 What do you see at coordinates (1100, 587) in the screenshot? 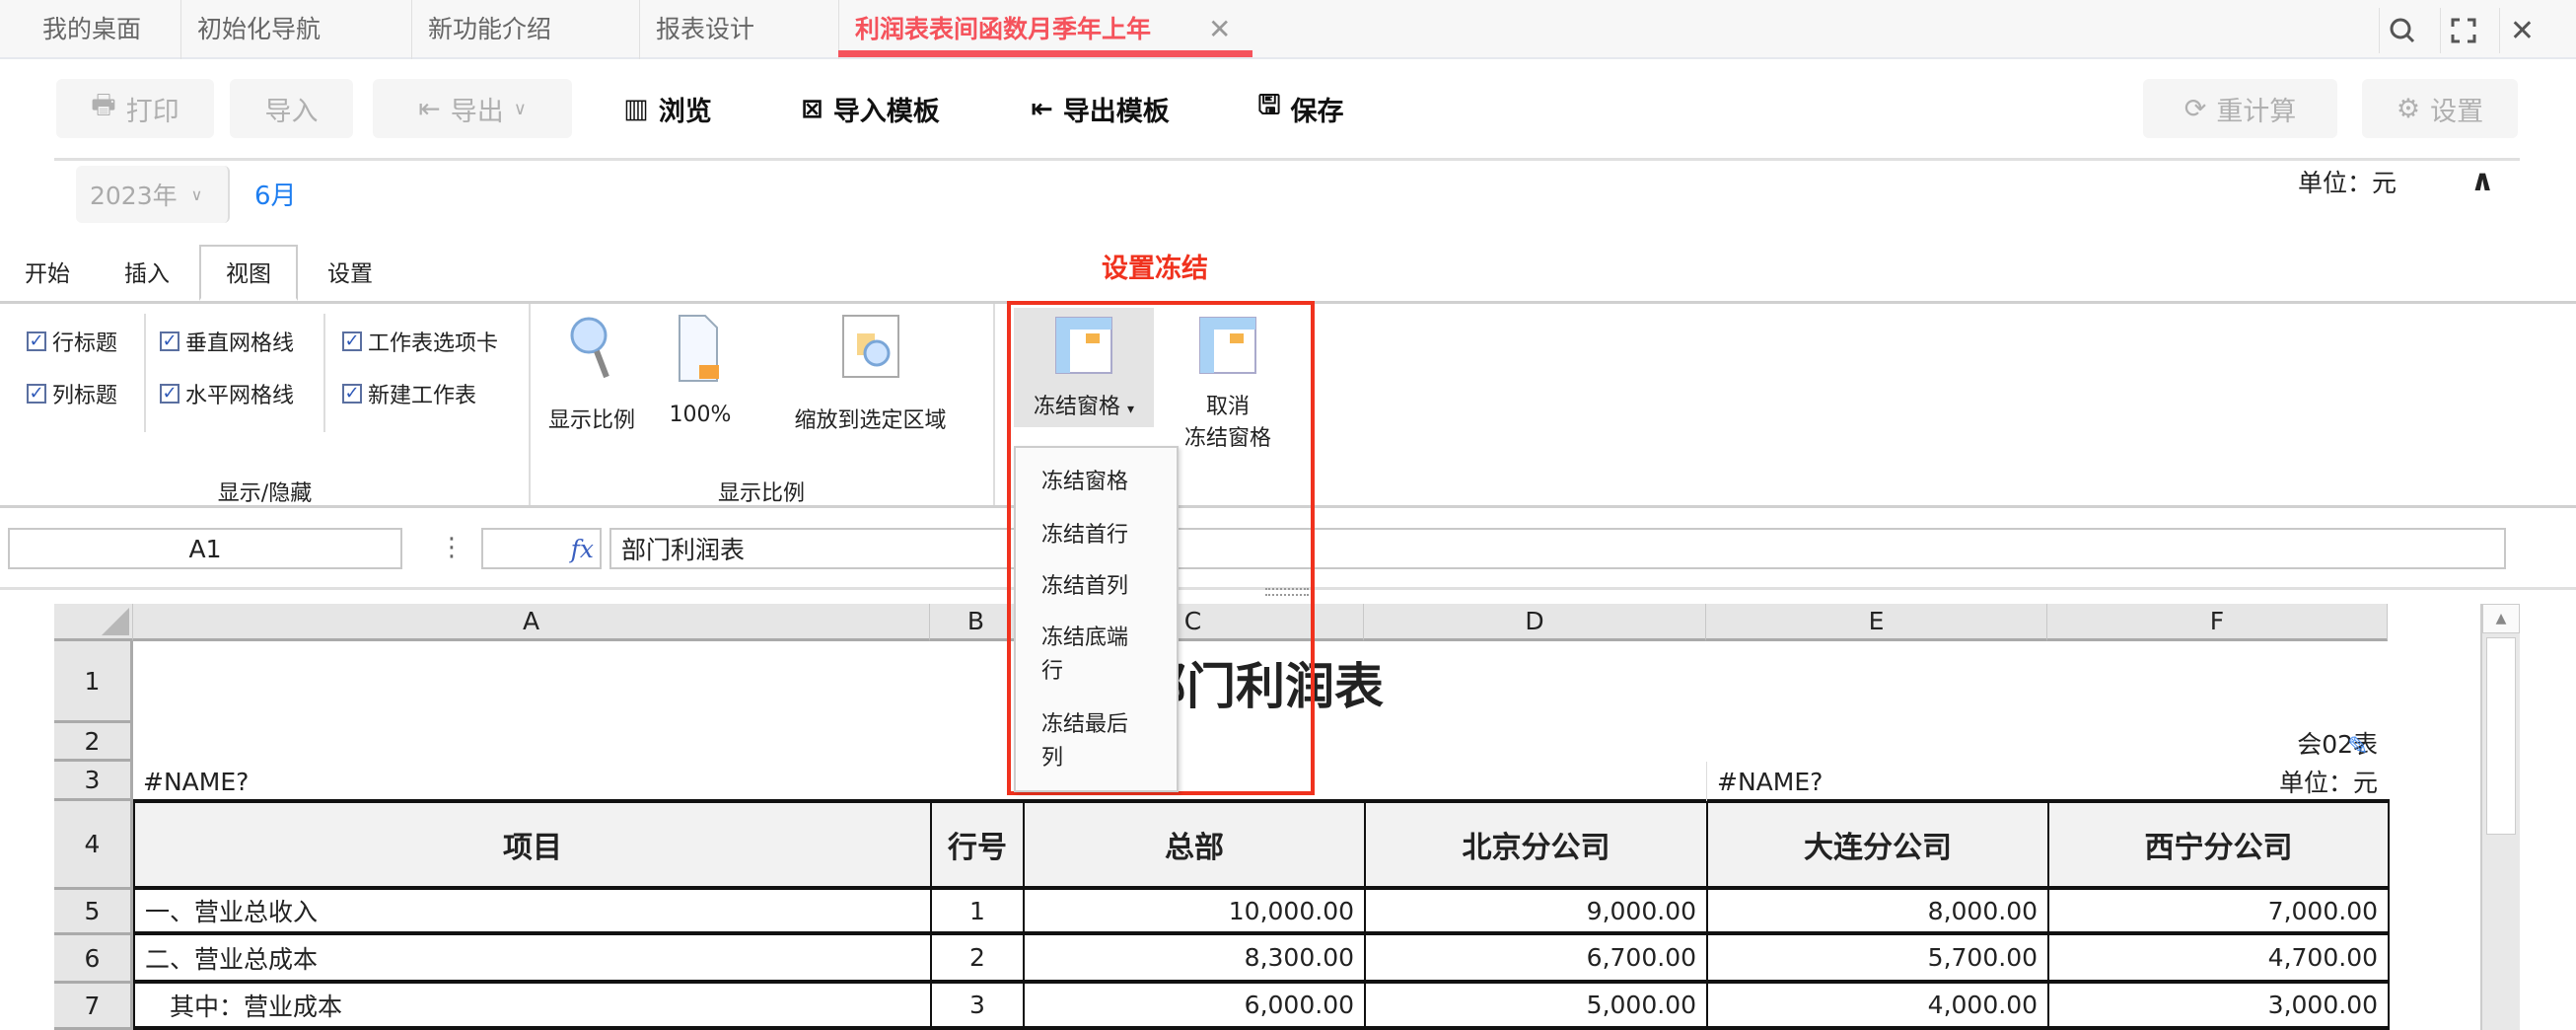
I see `menu-item-freeze-first-col: 冻结首列` at bounding box center [1100, 587].